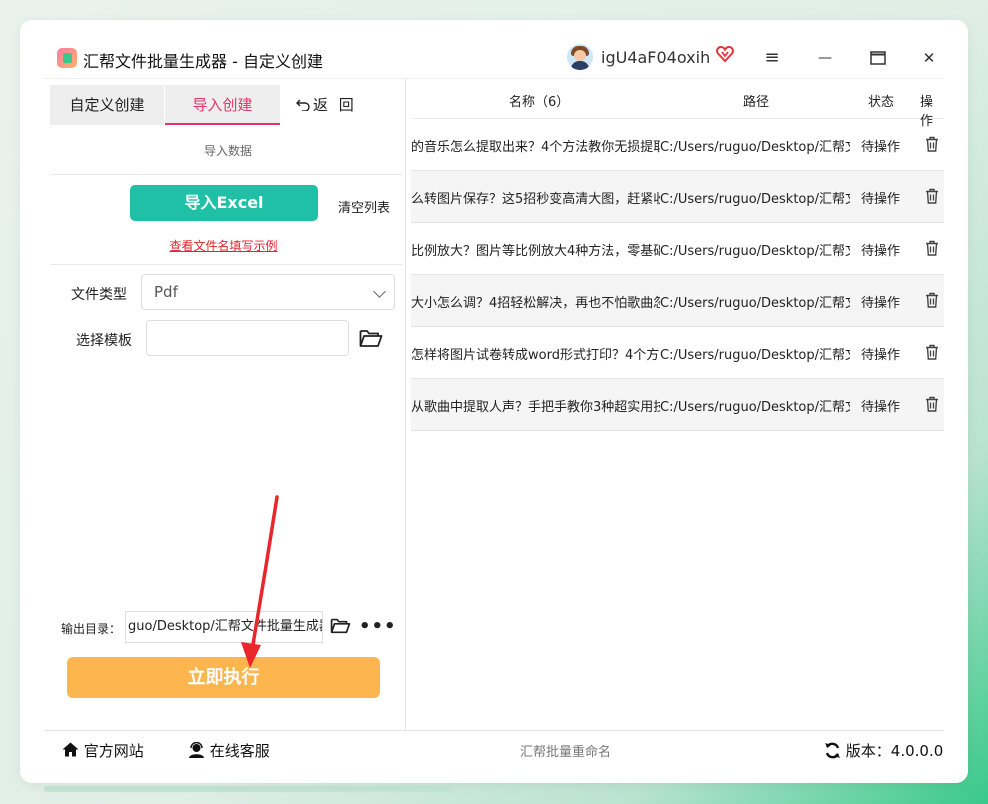 The height and width of the screenshot is (804, 988). I want to click on row-name: 比例放大？图片等比例放大4种方法，零基础秒, so click(535, 251).